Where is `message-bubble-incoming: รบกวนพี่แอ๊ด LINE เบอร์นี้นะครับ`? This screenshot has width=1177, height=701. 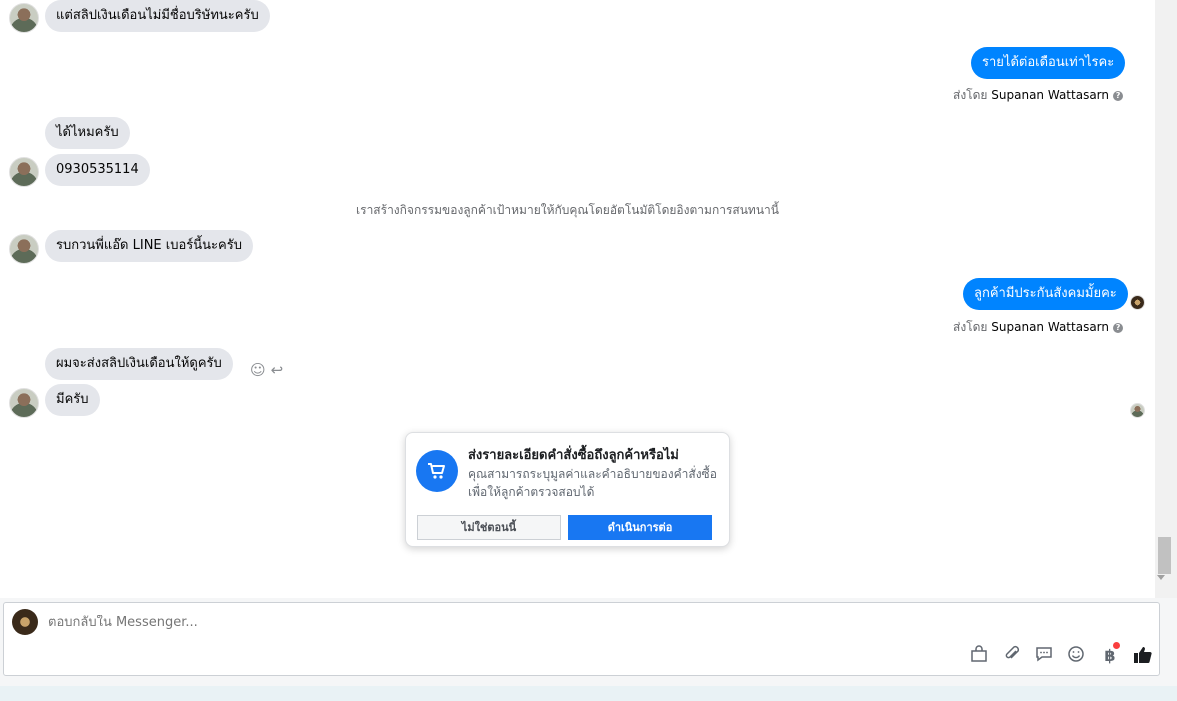 message-bubble-incoming: รบกวนพี่แอ๊ด LINE เบอร์นี้นะครับ is located at coordinates (149, 246).